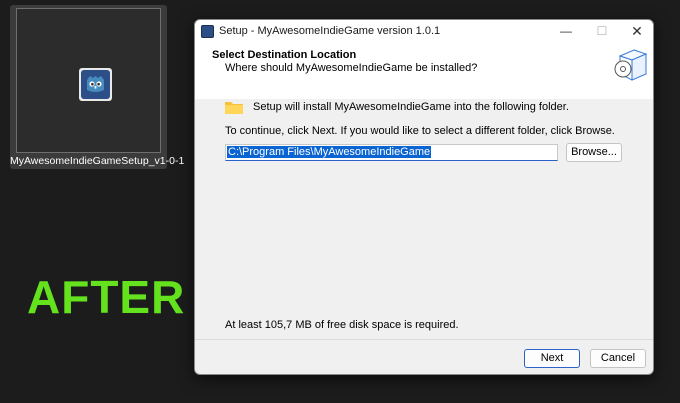  What do you see at coordinates (234, 107) in the screenshot?
I see `folder-icon` at bounding box center [234, 107].